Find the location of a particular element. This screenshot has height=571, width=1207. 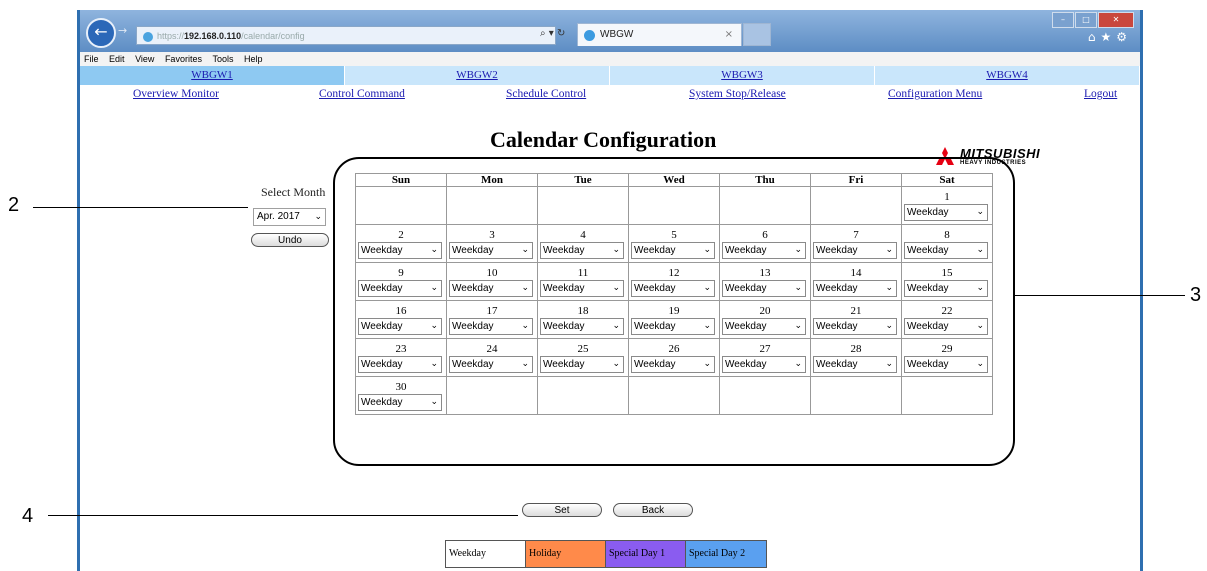

calendar-day-cell: 8 Weekday ⌄ is located at coordinates (947, 243).